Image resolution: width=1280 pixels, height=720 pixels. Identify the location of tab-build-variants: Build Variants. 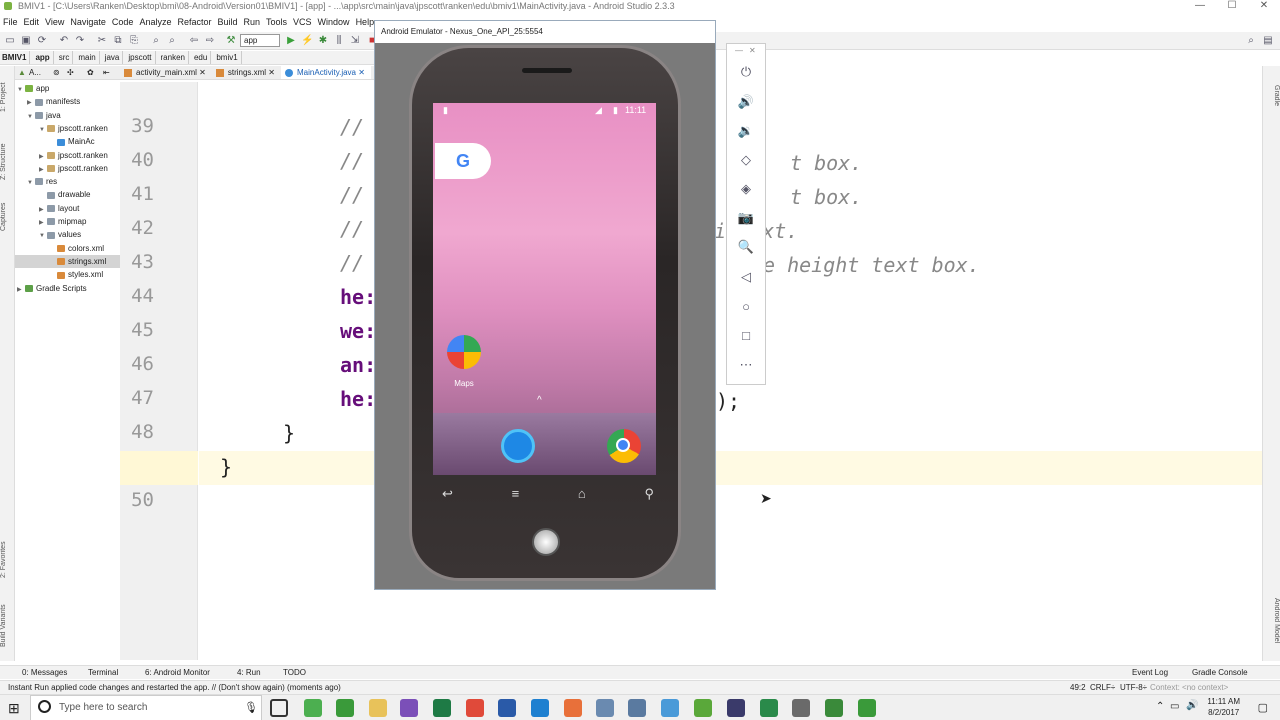
(7, 626).